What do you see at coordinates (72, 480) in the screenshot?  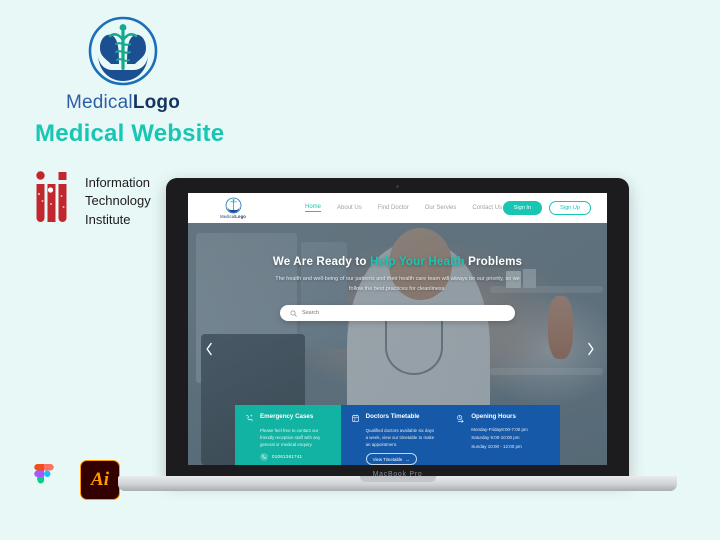 I see `tool-badges: Ai` at bounding box center [72, 480].